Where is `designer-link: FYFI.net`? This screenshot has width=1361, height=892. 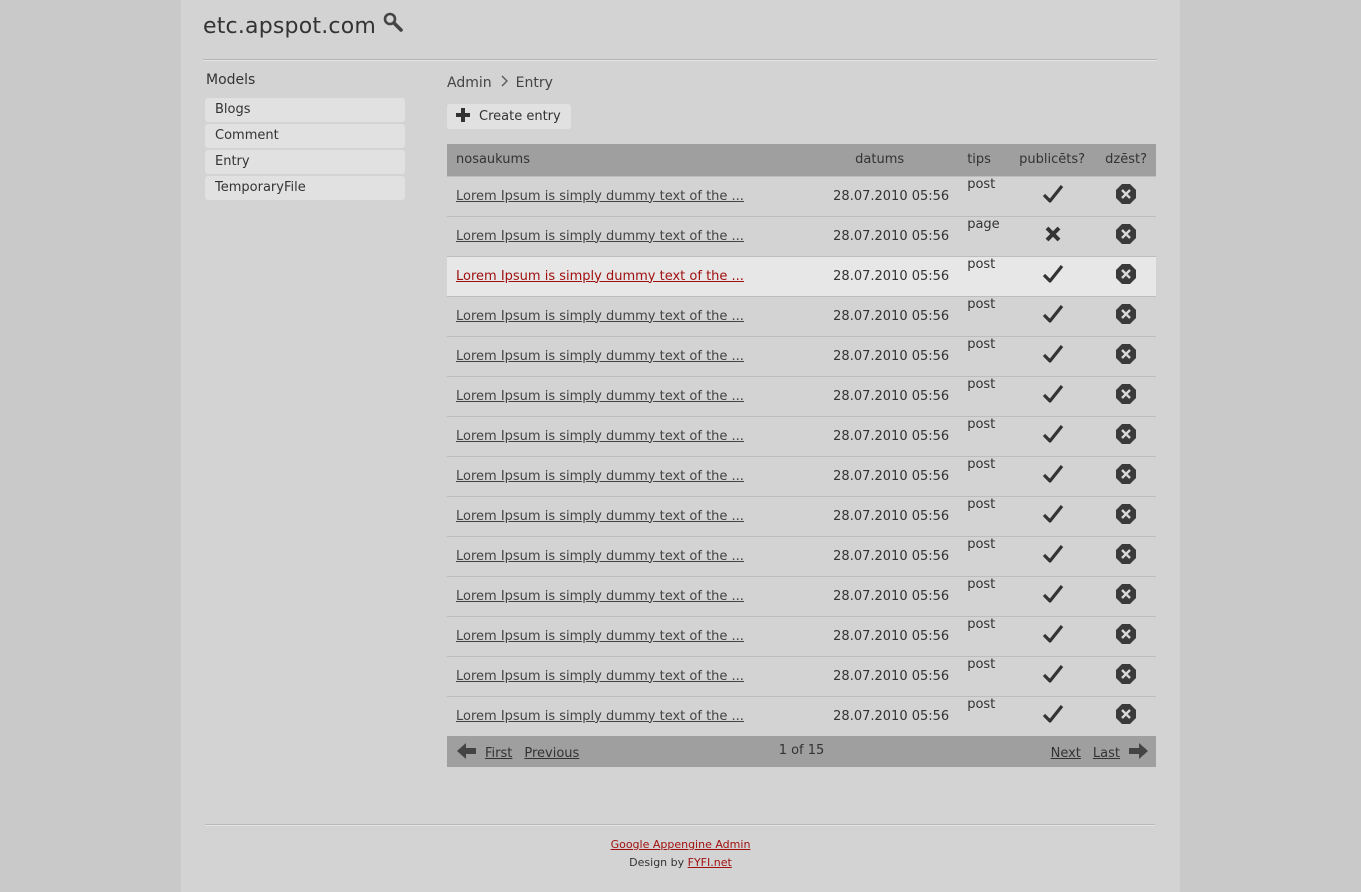
designer-link: FYFI.net is located at coordinates (710, 862).